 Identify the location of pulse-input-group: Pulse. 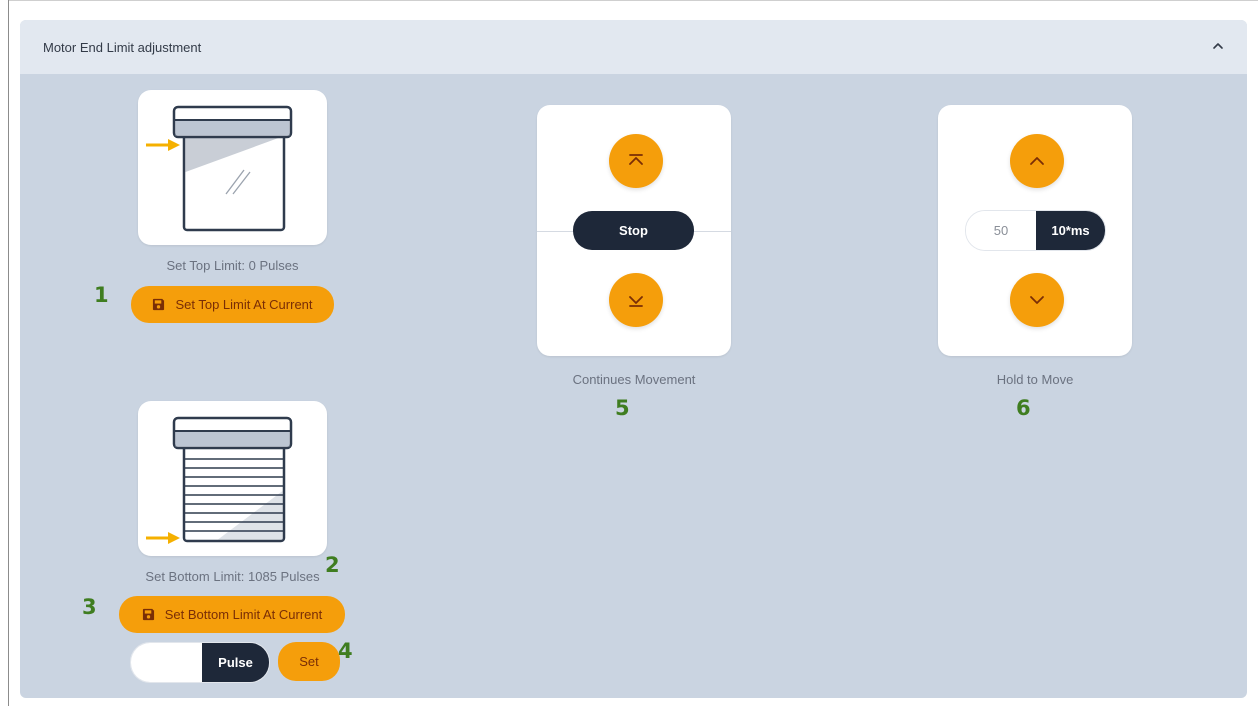
(200, 662).